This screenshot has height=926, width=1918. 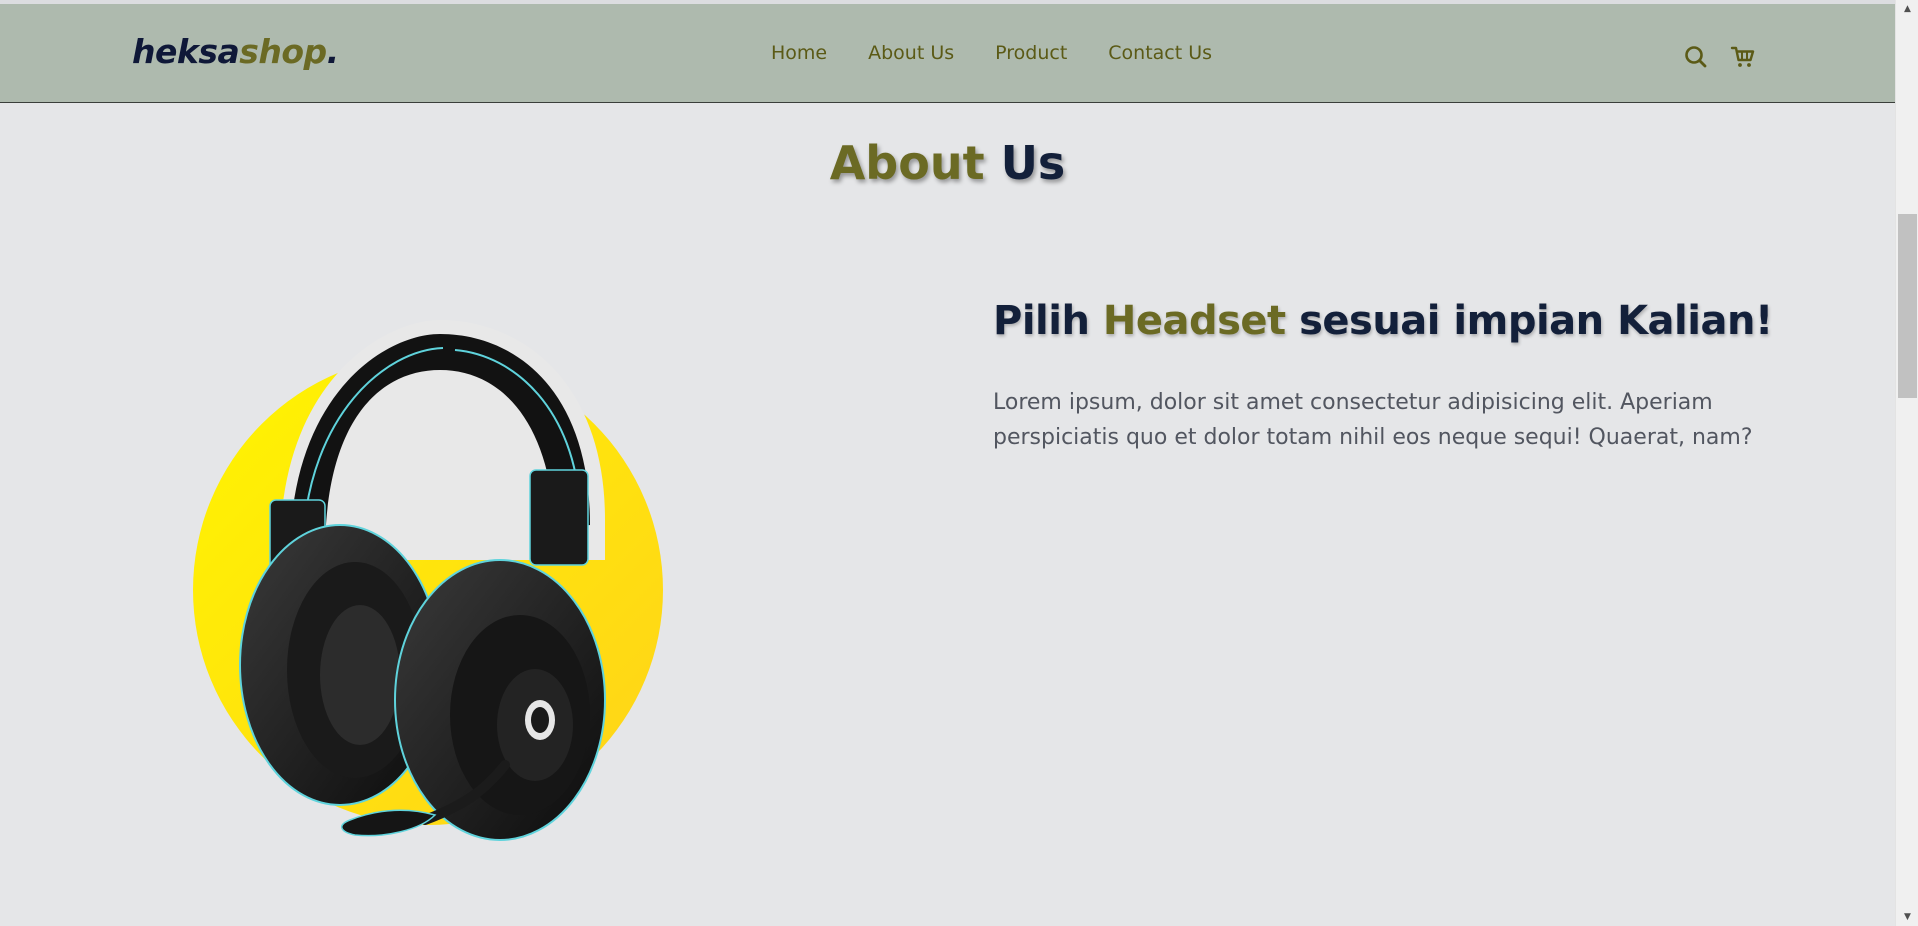 I want to click on nav-link-about-us: About Us, so click(x=911, y=53).